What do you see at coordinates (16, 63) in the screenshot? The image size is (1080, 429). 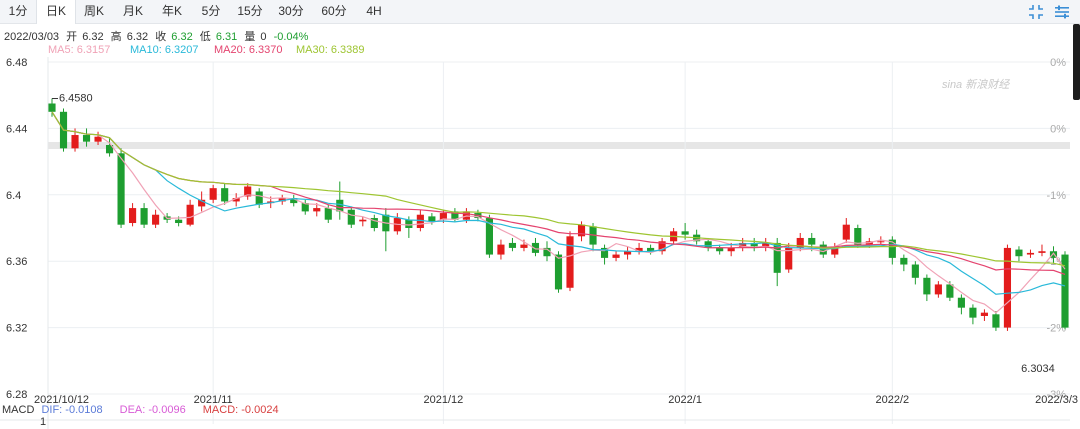 I see `y-tick-label: 6.48` at bounding box center [16, 63].